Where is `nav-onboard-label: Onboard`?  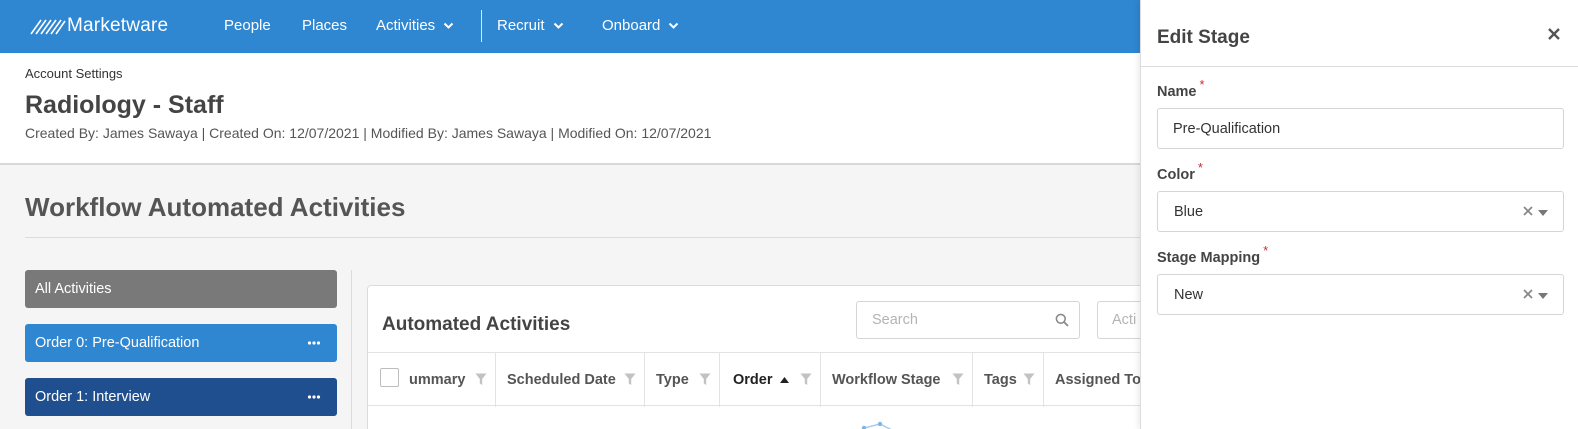 nav-onboard-label: Onboard is located at coordinates (631, 25).